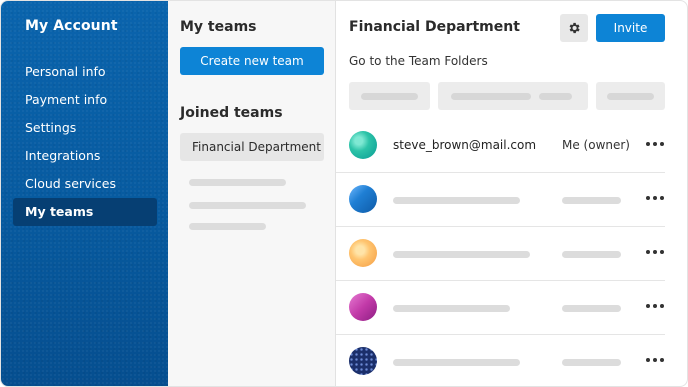 Image resolution: width=688 pixels, height=387 pixels. What do you see at coordinates (630, 28) in the screenshot?
I see `invite-button: Invite` at bounding box center [630, 28].